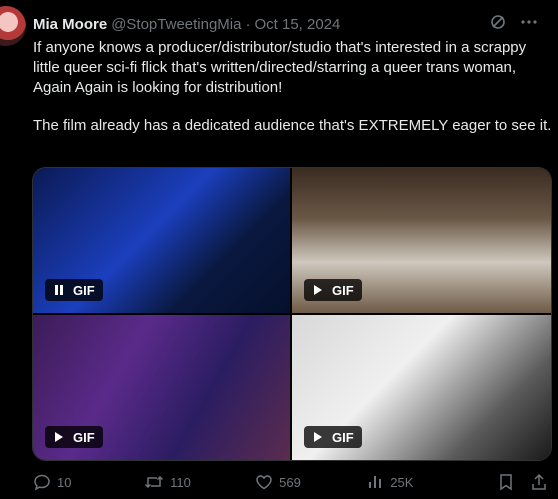 The image size is (558, 499). I want to click on pause-icon, so click(59, 290).